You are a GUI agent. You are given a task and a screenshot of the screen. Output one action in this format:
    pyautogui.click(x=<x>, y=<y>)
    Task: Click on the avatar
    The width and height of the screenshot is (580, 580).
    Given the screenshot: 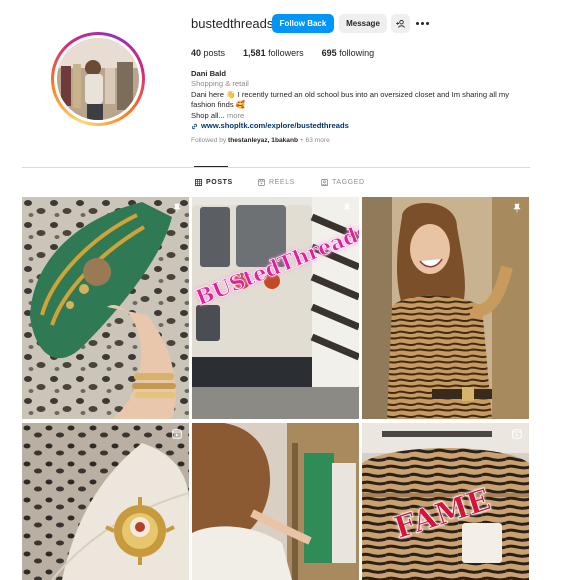 What is the action you would take?
    pyautogui.click(x=98, y=79)
    